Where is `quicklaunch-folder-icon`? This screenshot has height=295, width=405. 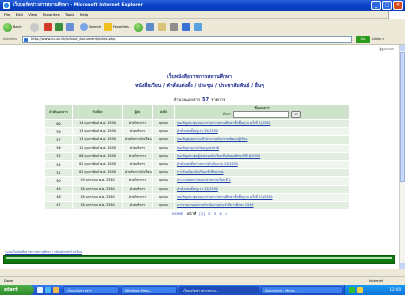
quicklaunch-folder-icon is located at coordinates (56, 290).